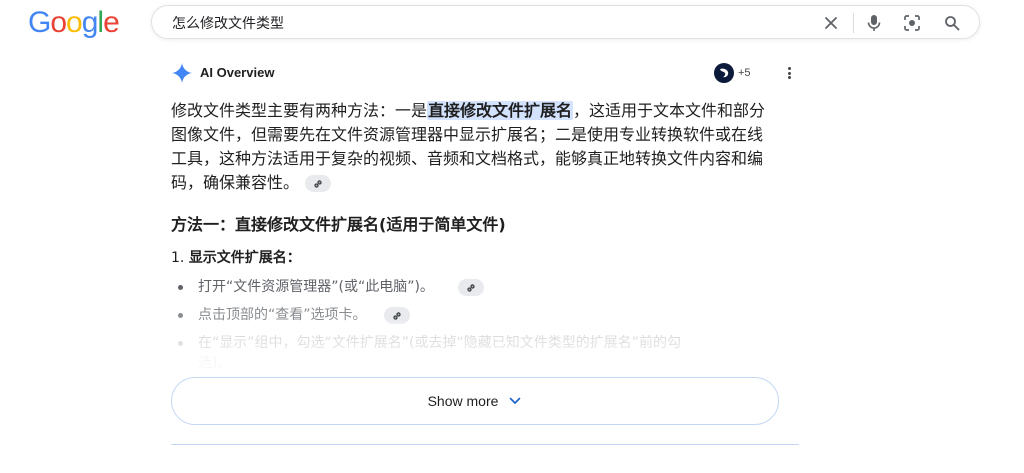  I want to click on step-title: 显示文件扩展名：, so click(244, 258).